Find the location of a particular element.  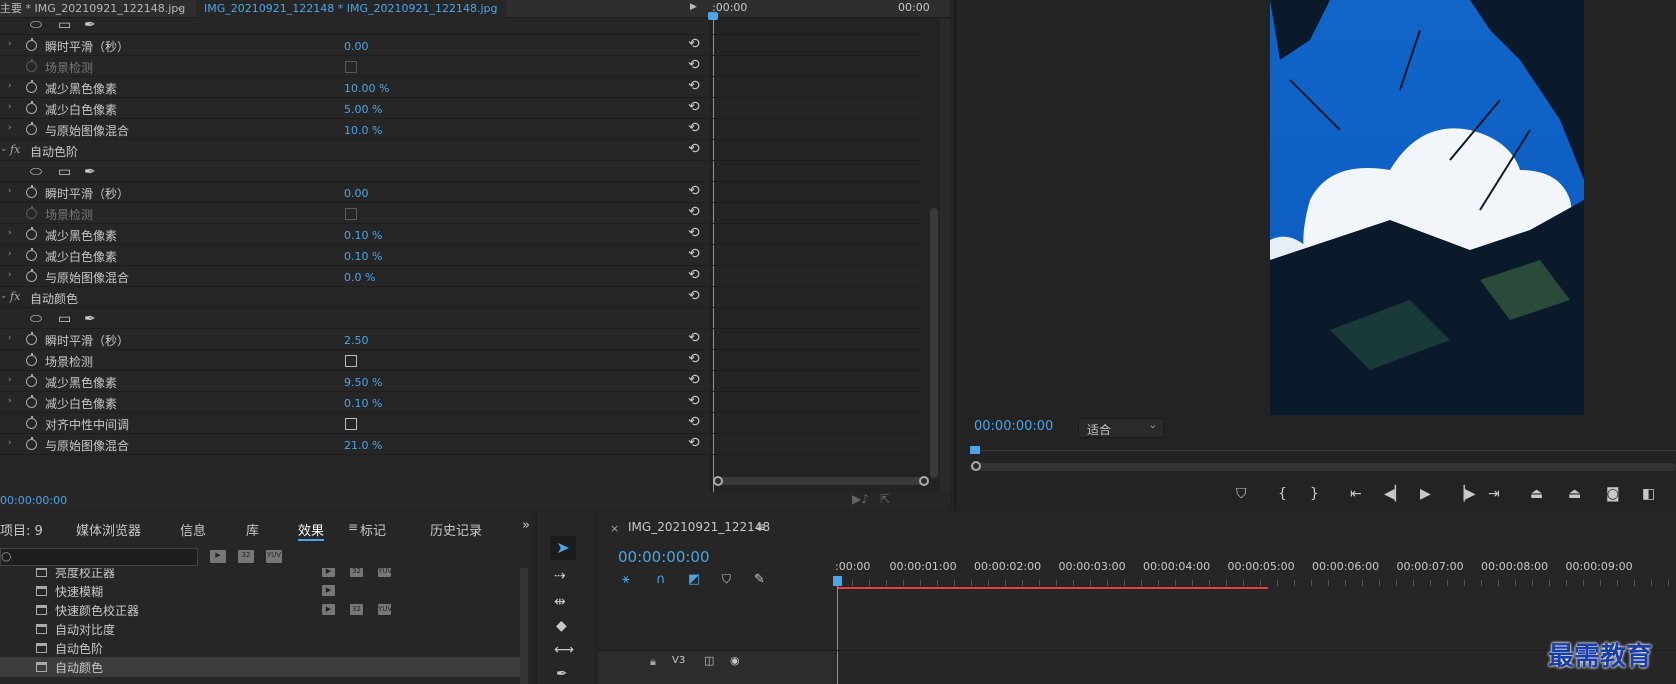

effect-row-prop: › 与原始图像混合 0.0 % ⟲ is located at coordinates (355, 276).